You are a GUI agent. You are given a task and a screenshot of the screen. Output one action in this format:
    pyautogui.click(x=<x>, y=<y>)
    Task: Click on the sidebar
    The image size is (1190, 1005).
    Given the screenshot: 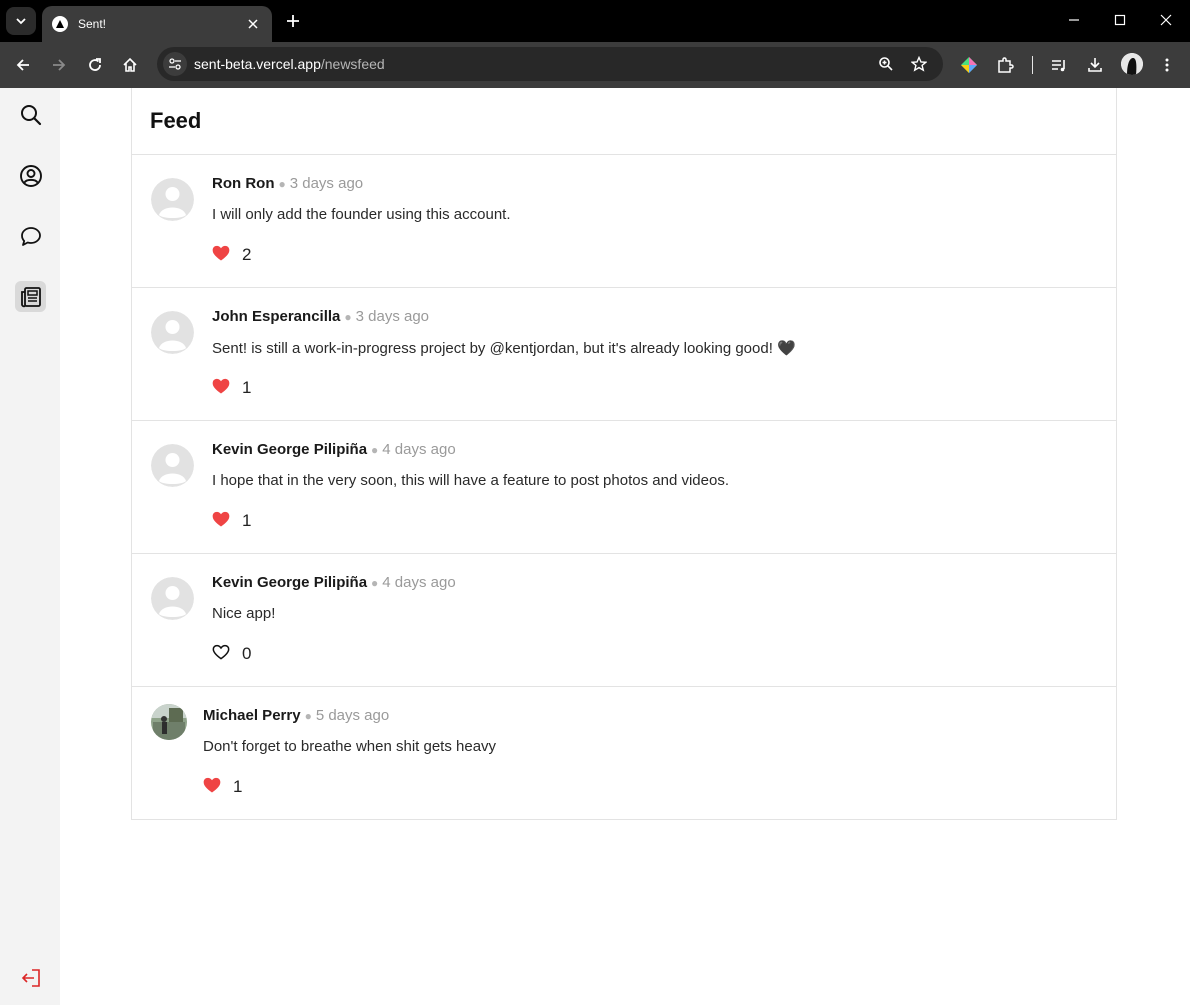 What is the action you would take?
    pyautogui.click(x=30, y=546)
    